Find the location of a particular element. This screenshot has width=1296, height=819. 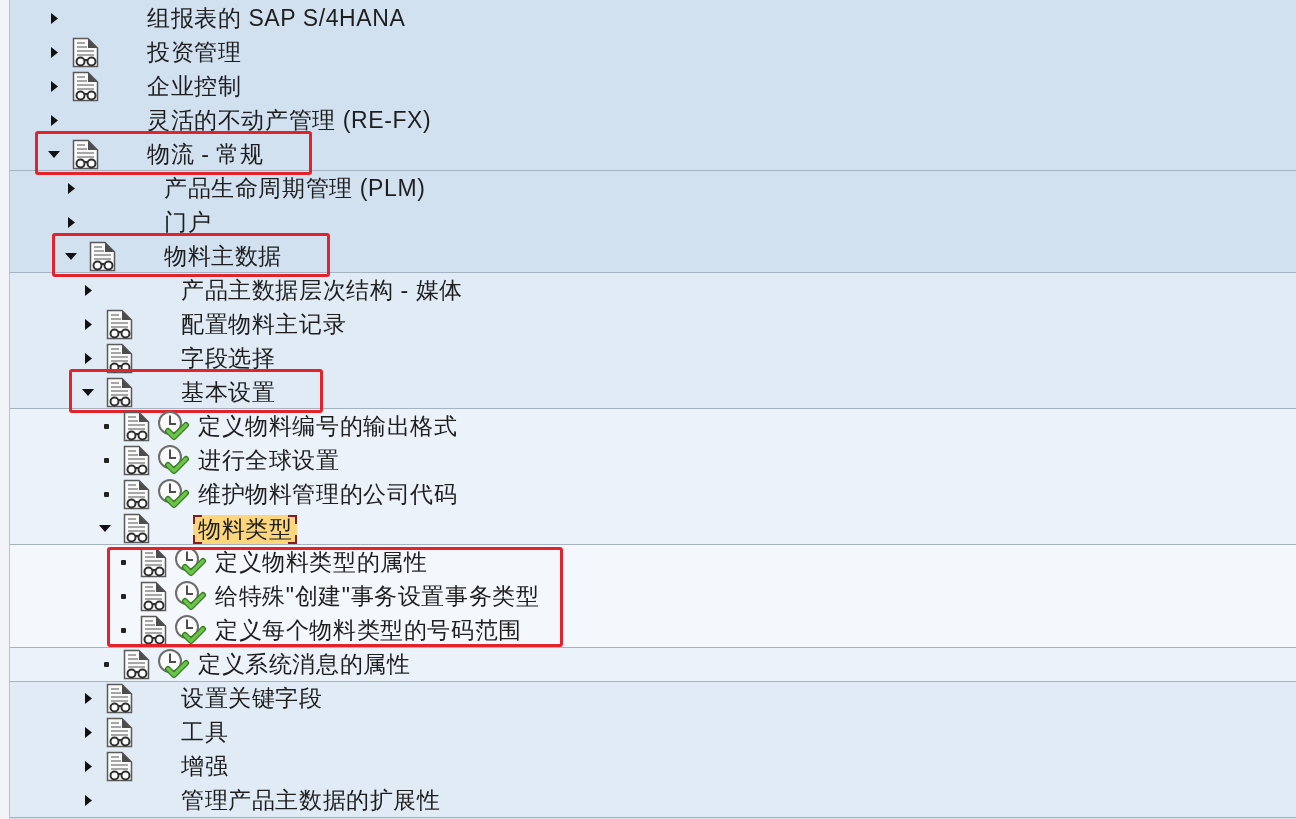

tree-node-label: 定义系统消息的属性 is located at coordinates (304, 664).